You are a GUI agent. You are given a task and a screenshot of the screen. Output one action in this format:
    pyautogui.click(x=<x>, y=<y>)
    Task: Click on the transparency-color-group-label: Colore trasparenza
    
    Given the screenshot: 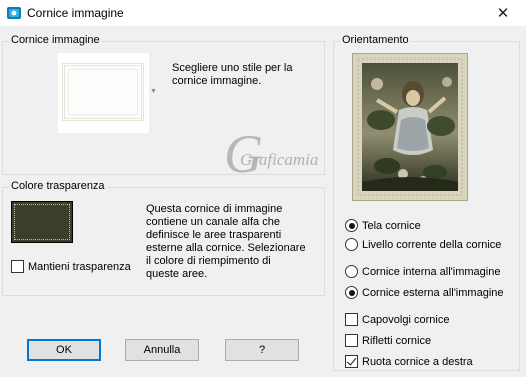 What is the action you would take?
    pyautogui.click(x=58, y=186)
    